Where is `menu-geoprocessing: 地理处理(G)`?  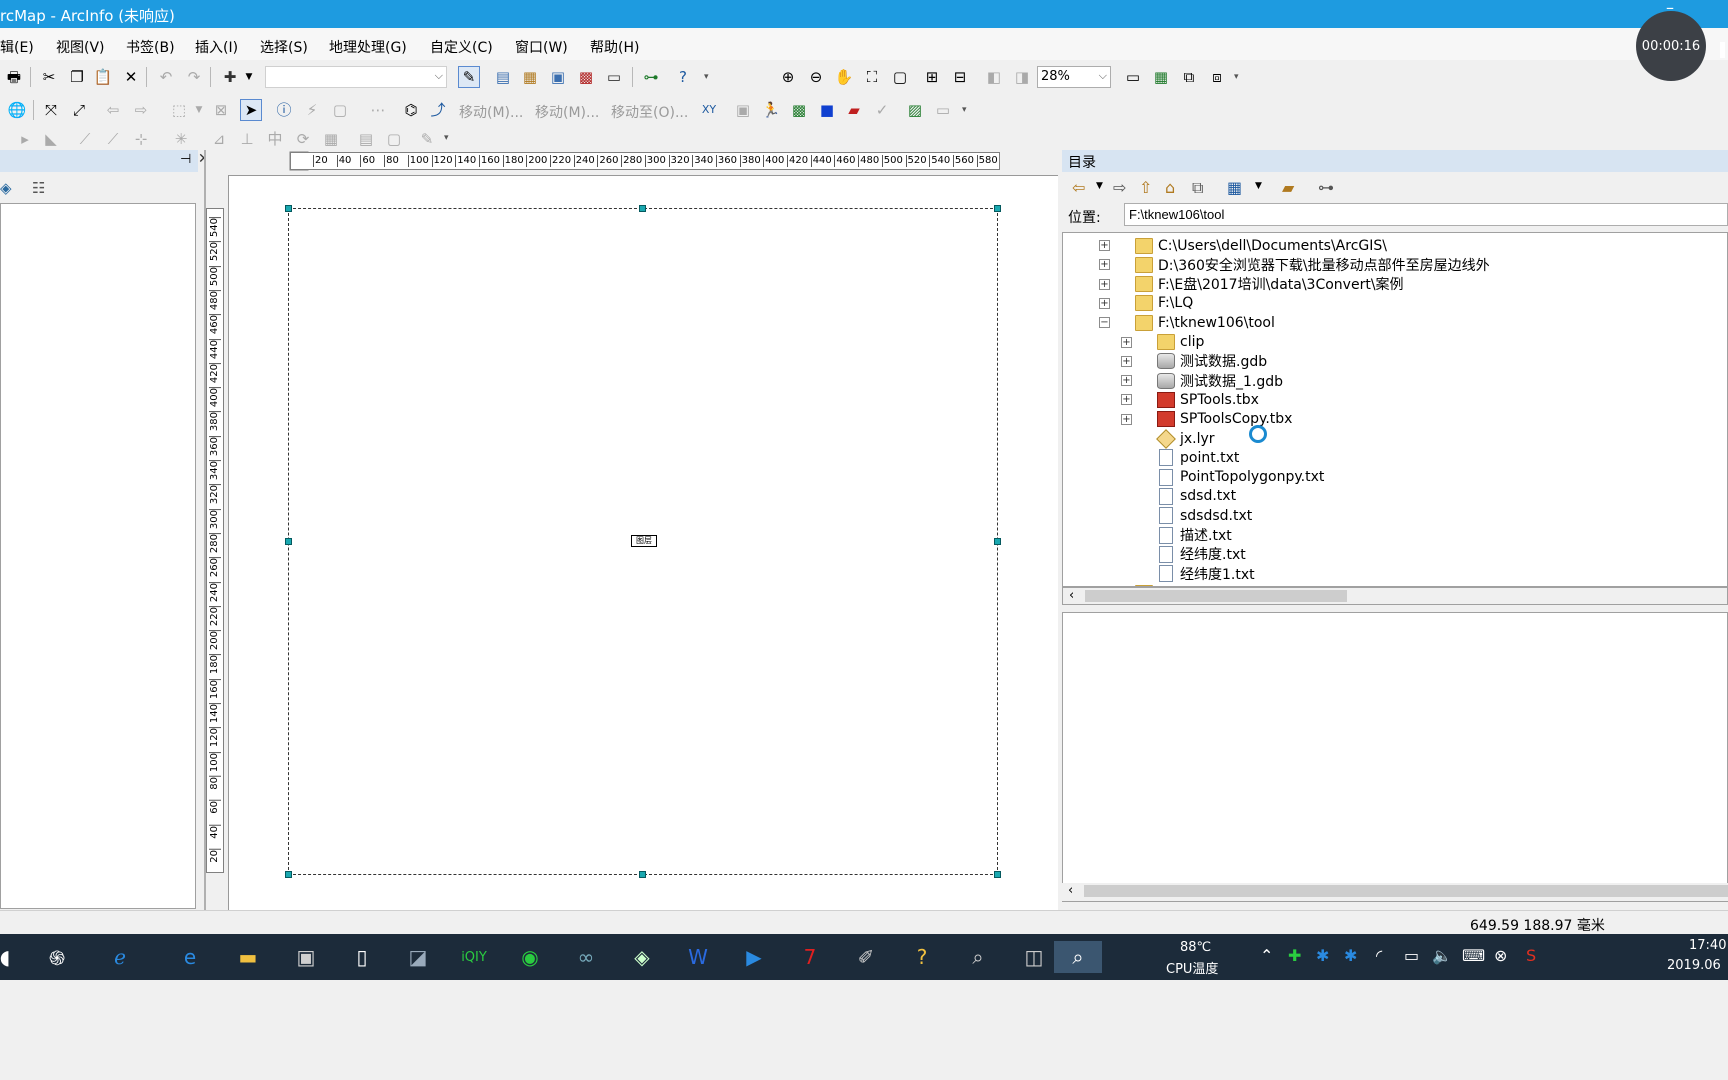
menu-geoprocessing: 地理处理(G) is located at coordinates (368, 47).